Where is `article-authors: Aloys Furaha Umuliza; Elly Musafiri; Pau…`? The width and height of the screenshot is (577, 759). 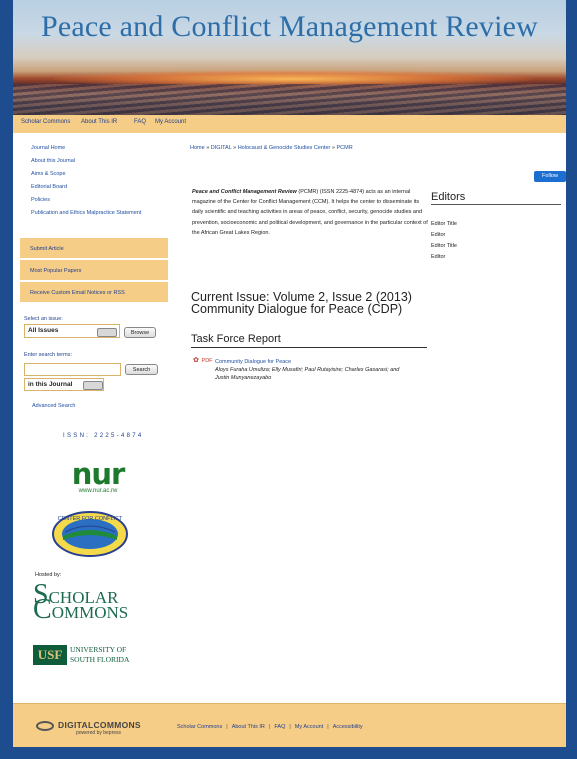
article-authors: Aloys Furaha Umuliza; Elly Musafiri; Pau… is located at coordinates (307, 374).